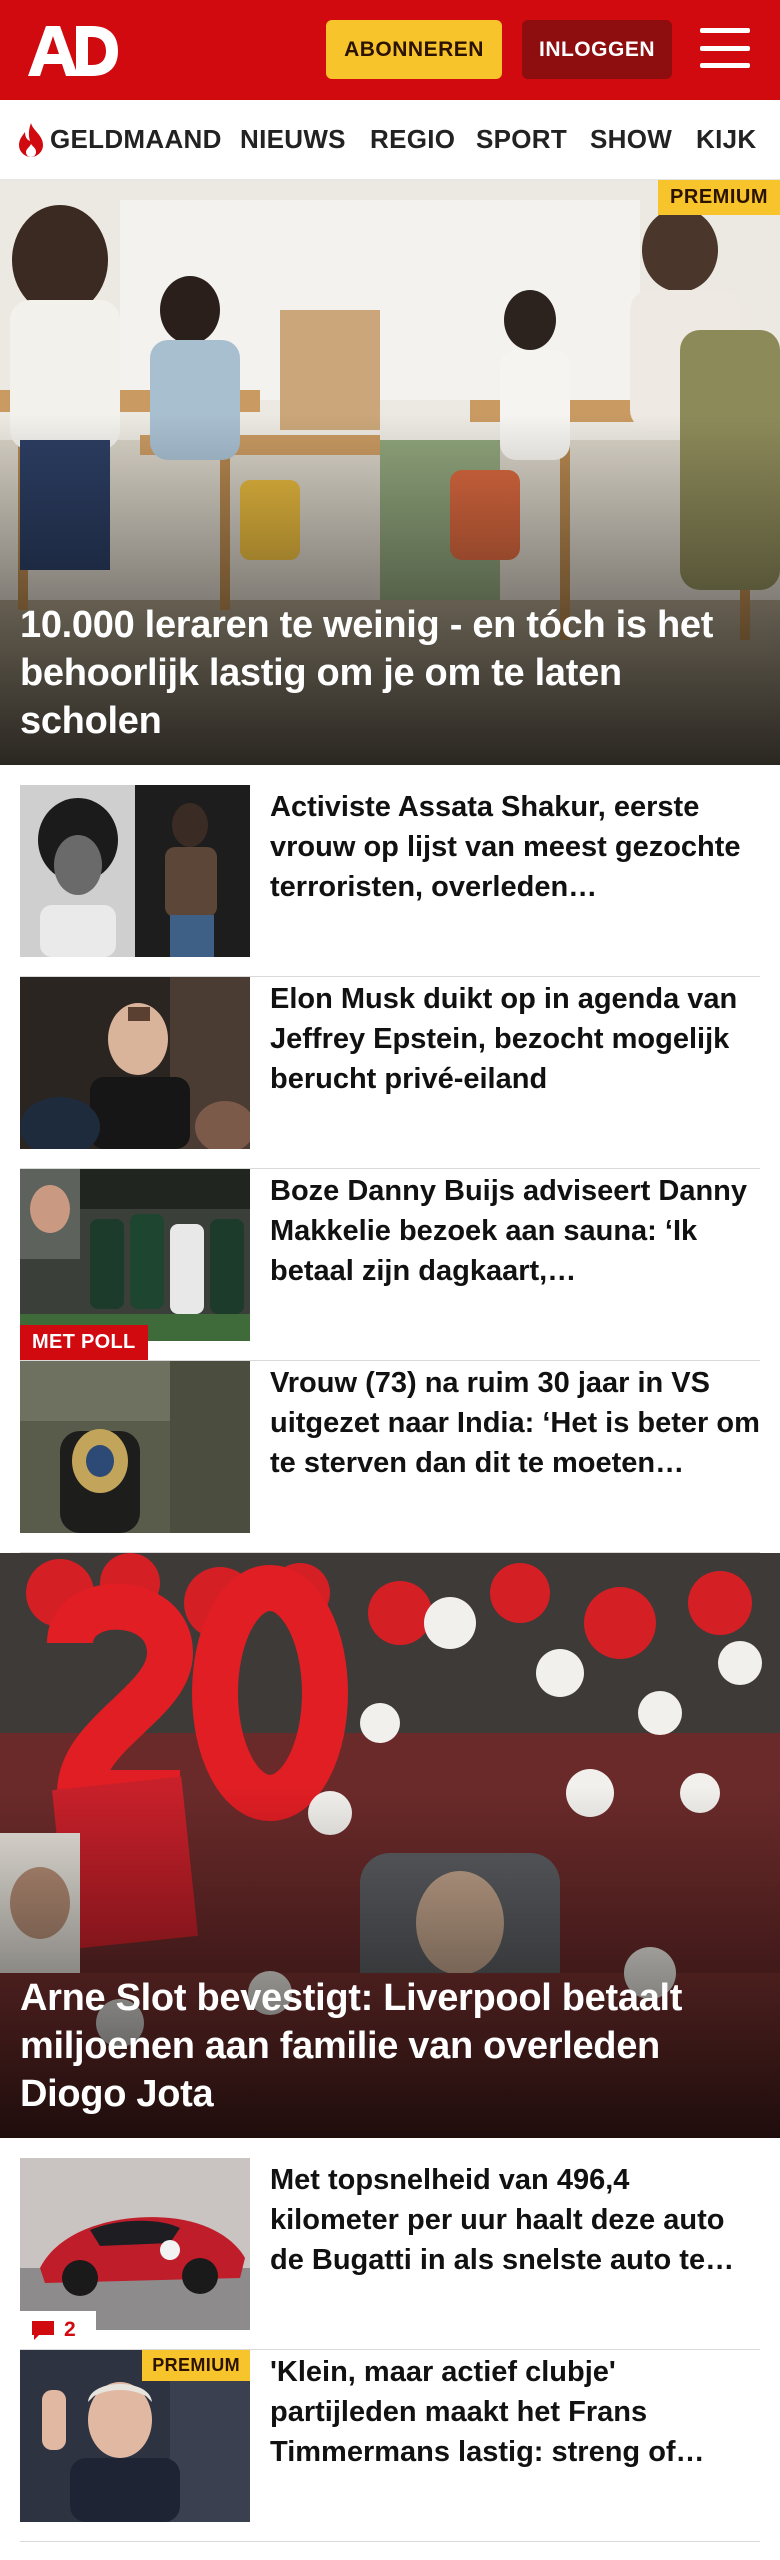  I want to click on poll-badge: MET POLL, so click(84, 1342).